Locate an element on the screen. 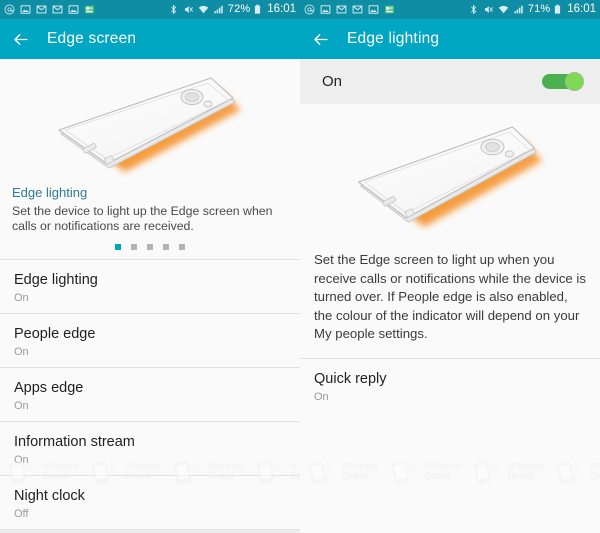  list-item-title: Edge lighting is located at coordinates (56, 280).